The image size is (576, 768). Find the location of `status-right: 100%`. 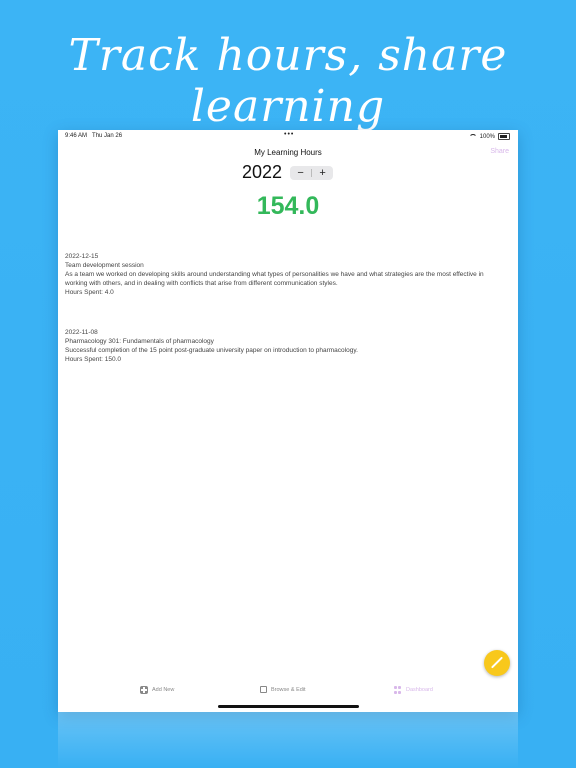

status-right: 100% is located at coordinates (489, 136).